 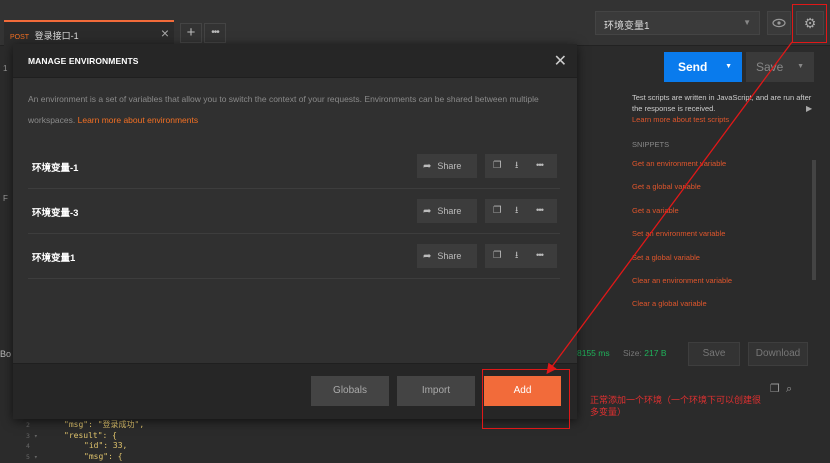 What do you see at coordinates (627, 26) in the screenshot?
I see `environment-selected: 环境变量1` at bounding box center [627, 26].